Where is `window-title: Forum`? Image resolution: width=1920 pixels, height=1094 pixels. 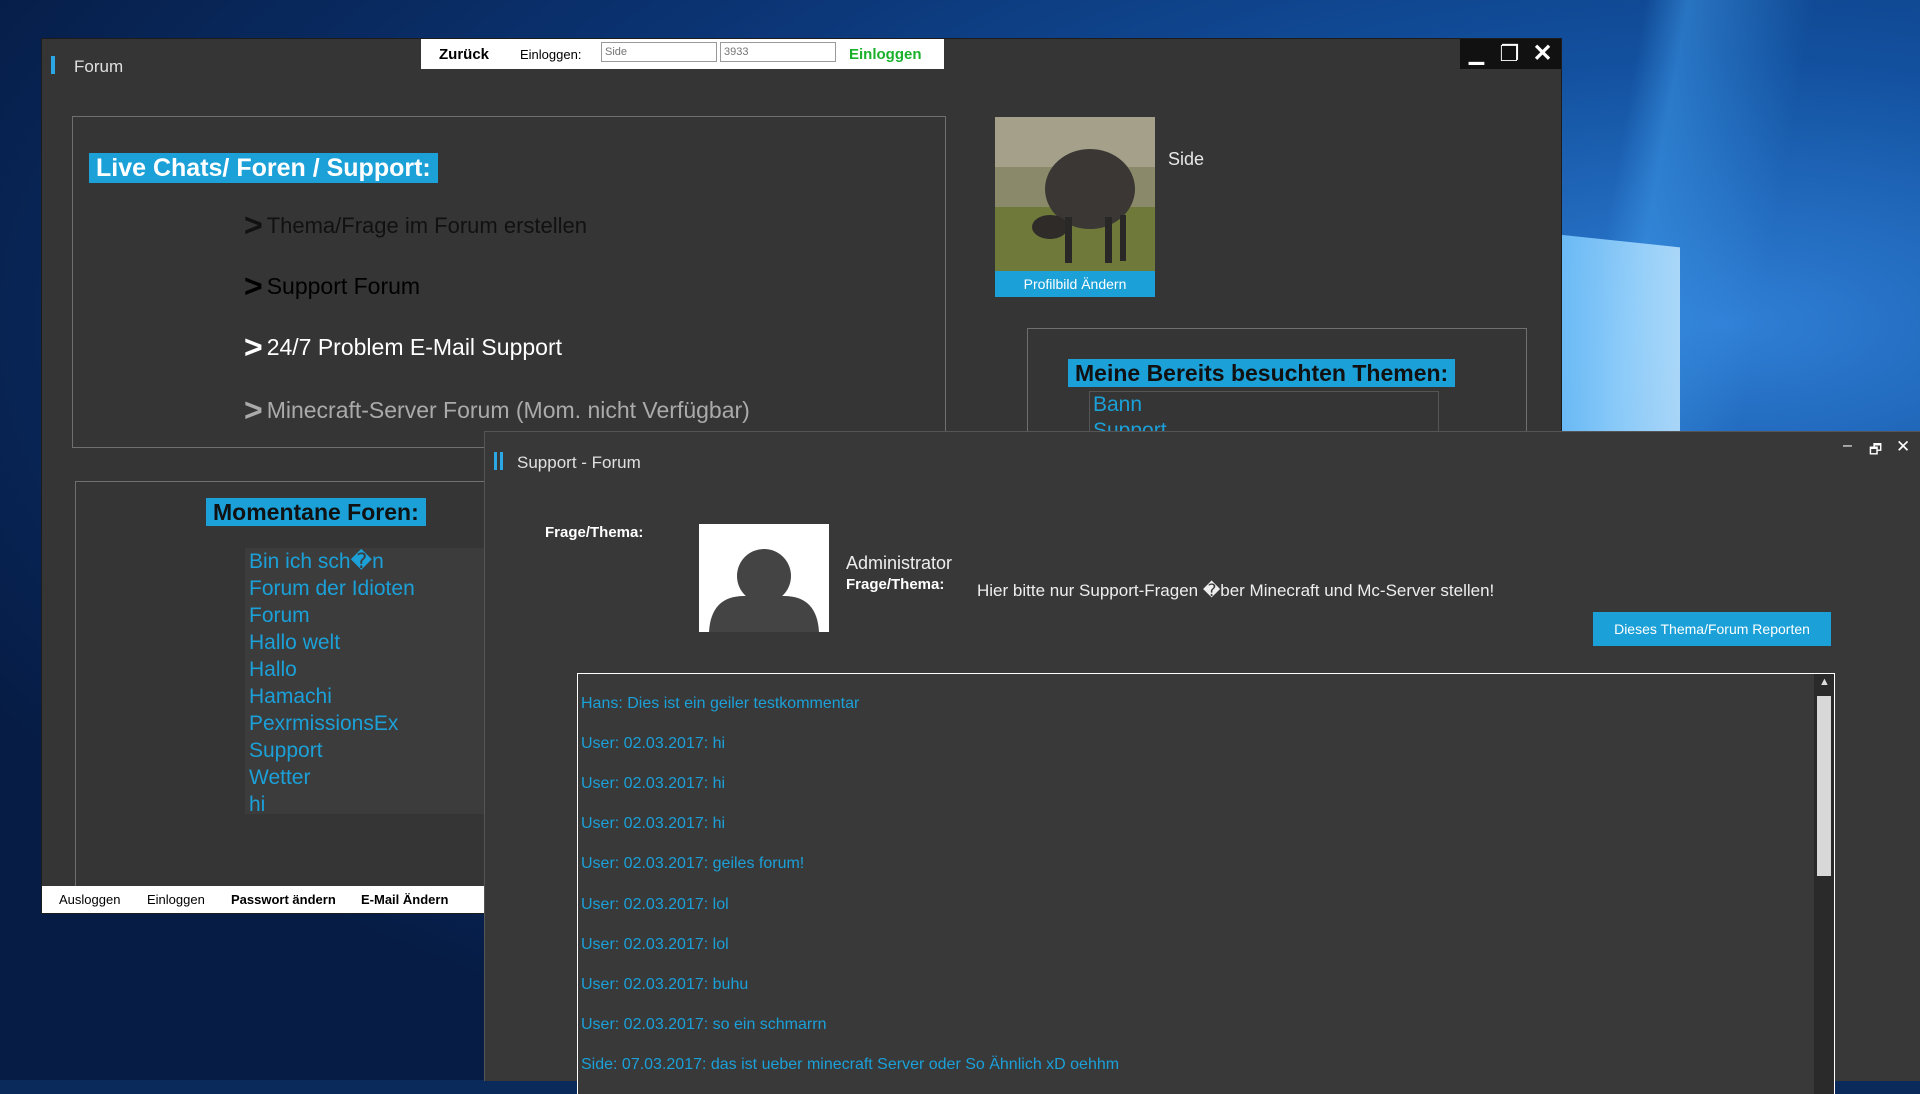
window-title: Forum is located at coordinates (99, 66).